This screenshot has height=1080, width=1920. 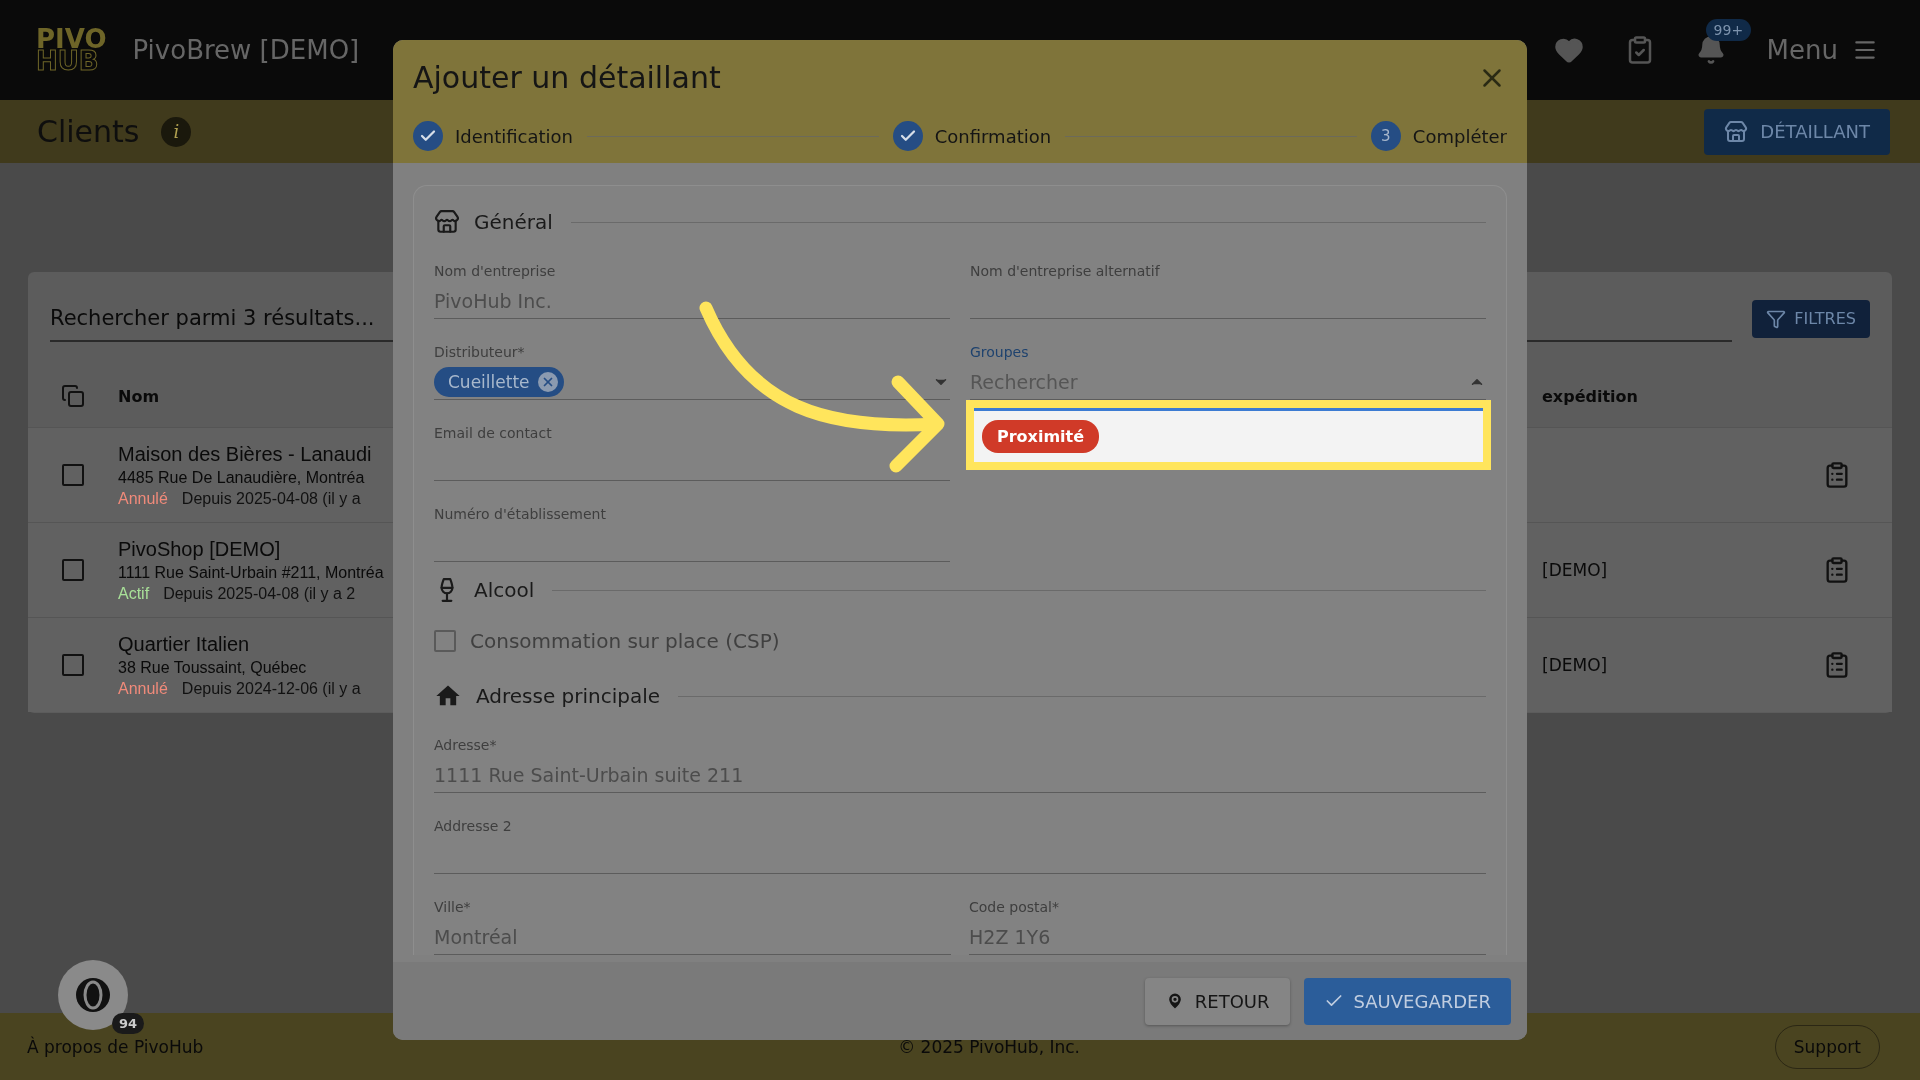 I want to click on app-title: PivoBrew [DEMO], so click(x=246, y=50).